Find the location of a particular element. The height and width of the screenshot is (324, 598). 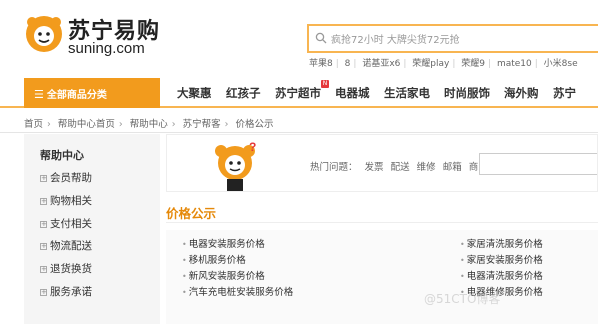

hotword-link: 8 is located at coordinates (348, 64).